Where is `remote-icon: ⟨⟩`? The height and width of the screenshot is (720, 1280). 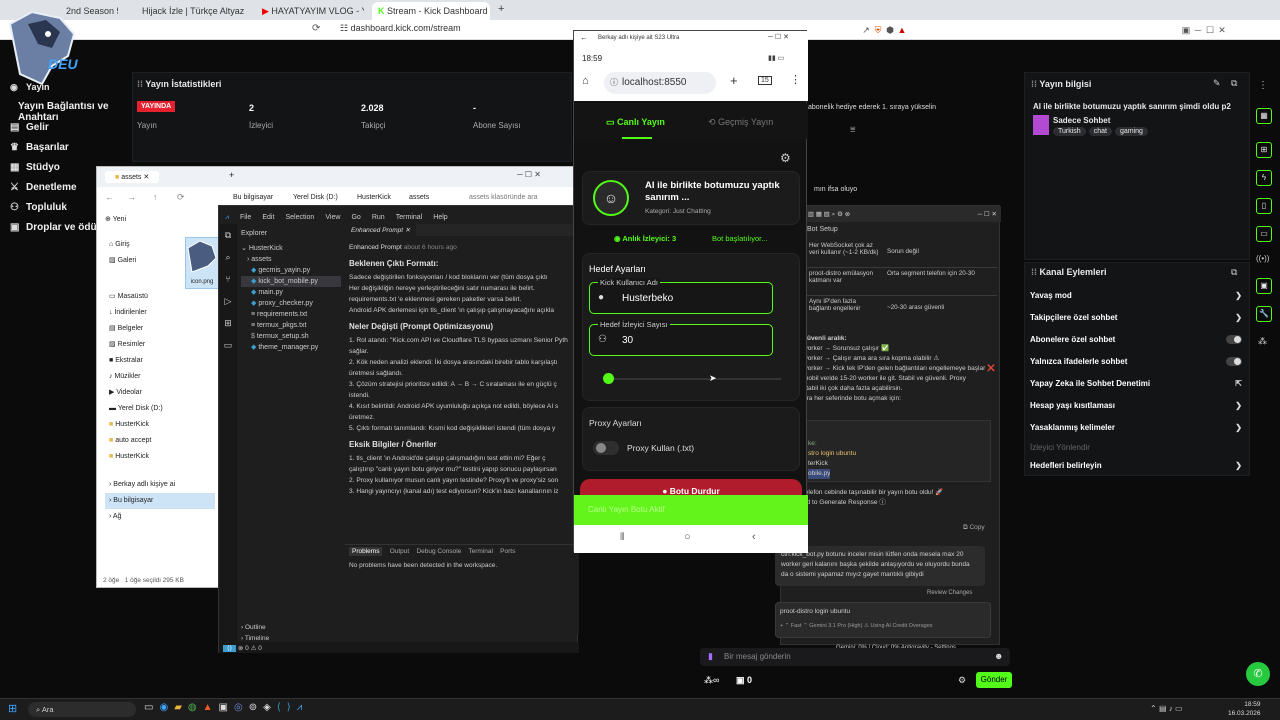 remote-icon: ⟨⟩ is located at coordinates (230, 648).